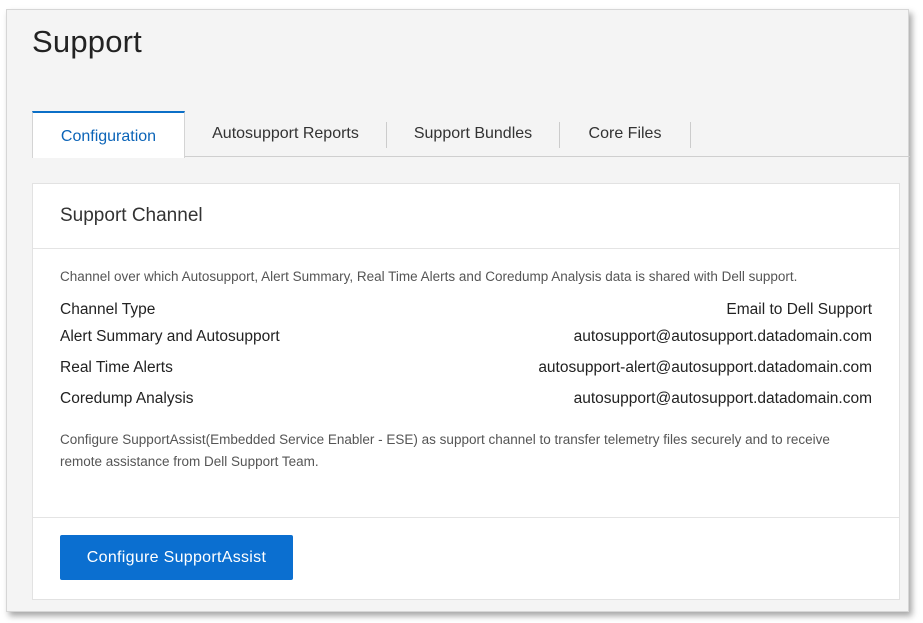 Image resolution: width=923 pixels, height=623 pixels. I want to click on row-label: Coredump Analysis, so click(127, 398).